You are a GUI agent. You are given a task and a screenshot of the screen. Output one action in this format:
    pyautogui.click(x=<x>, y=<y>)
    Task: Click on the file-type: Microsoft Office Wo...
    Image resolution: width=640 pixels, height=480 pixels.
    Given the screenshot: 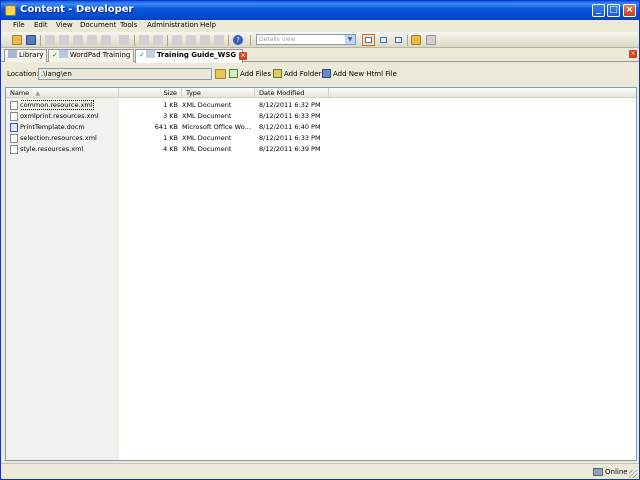 What is the action you would take?
    pyautogui.click(x=216, y=127)
    